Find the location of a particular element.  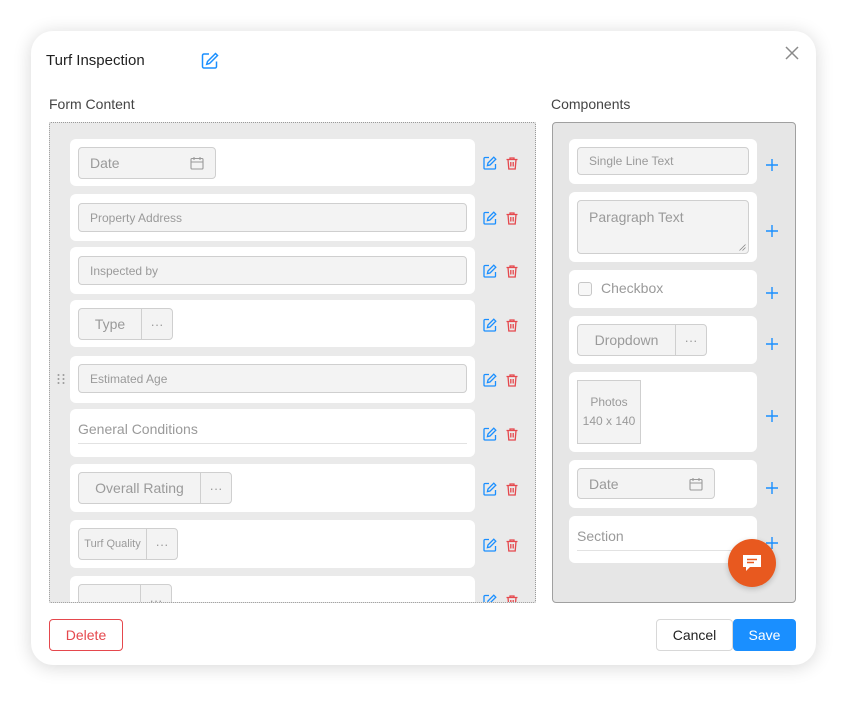

chat-button is located at coordinates (752, 563).